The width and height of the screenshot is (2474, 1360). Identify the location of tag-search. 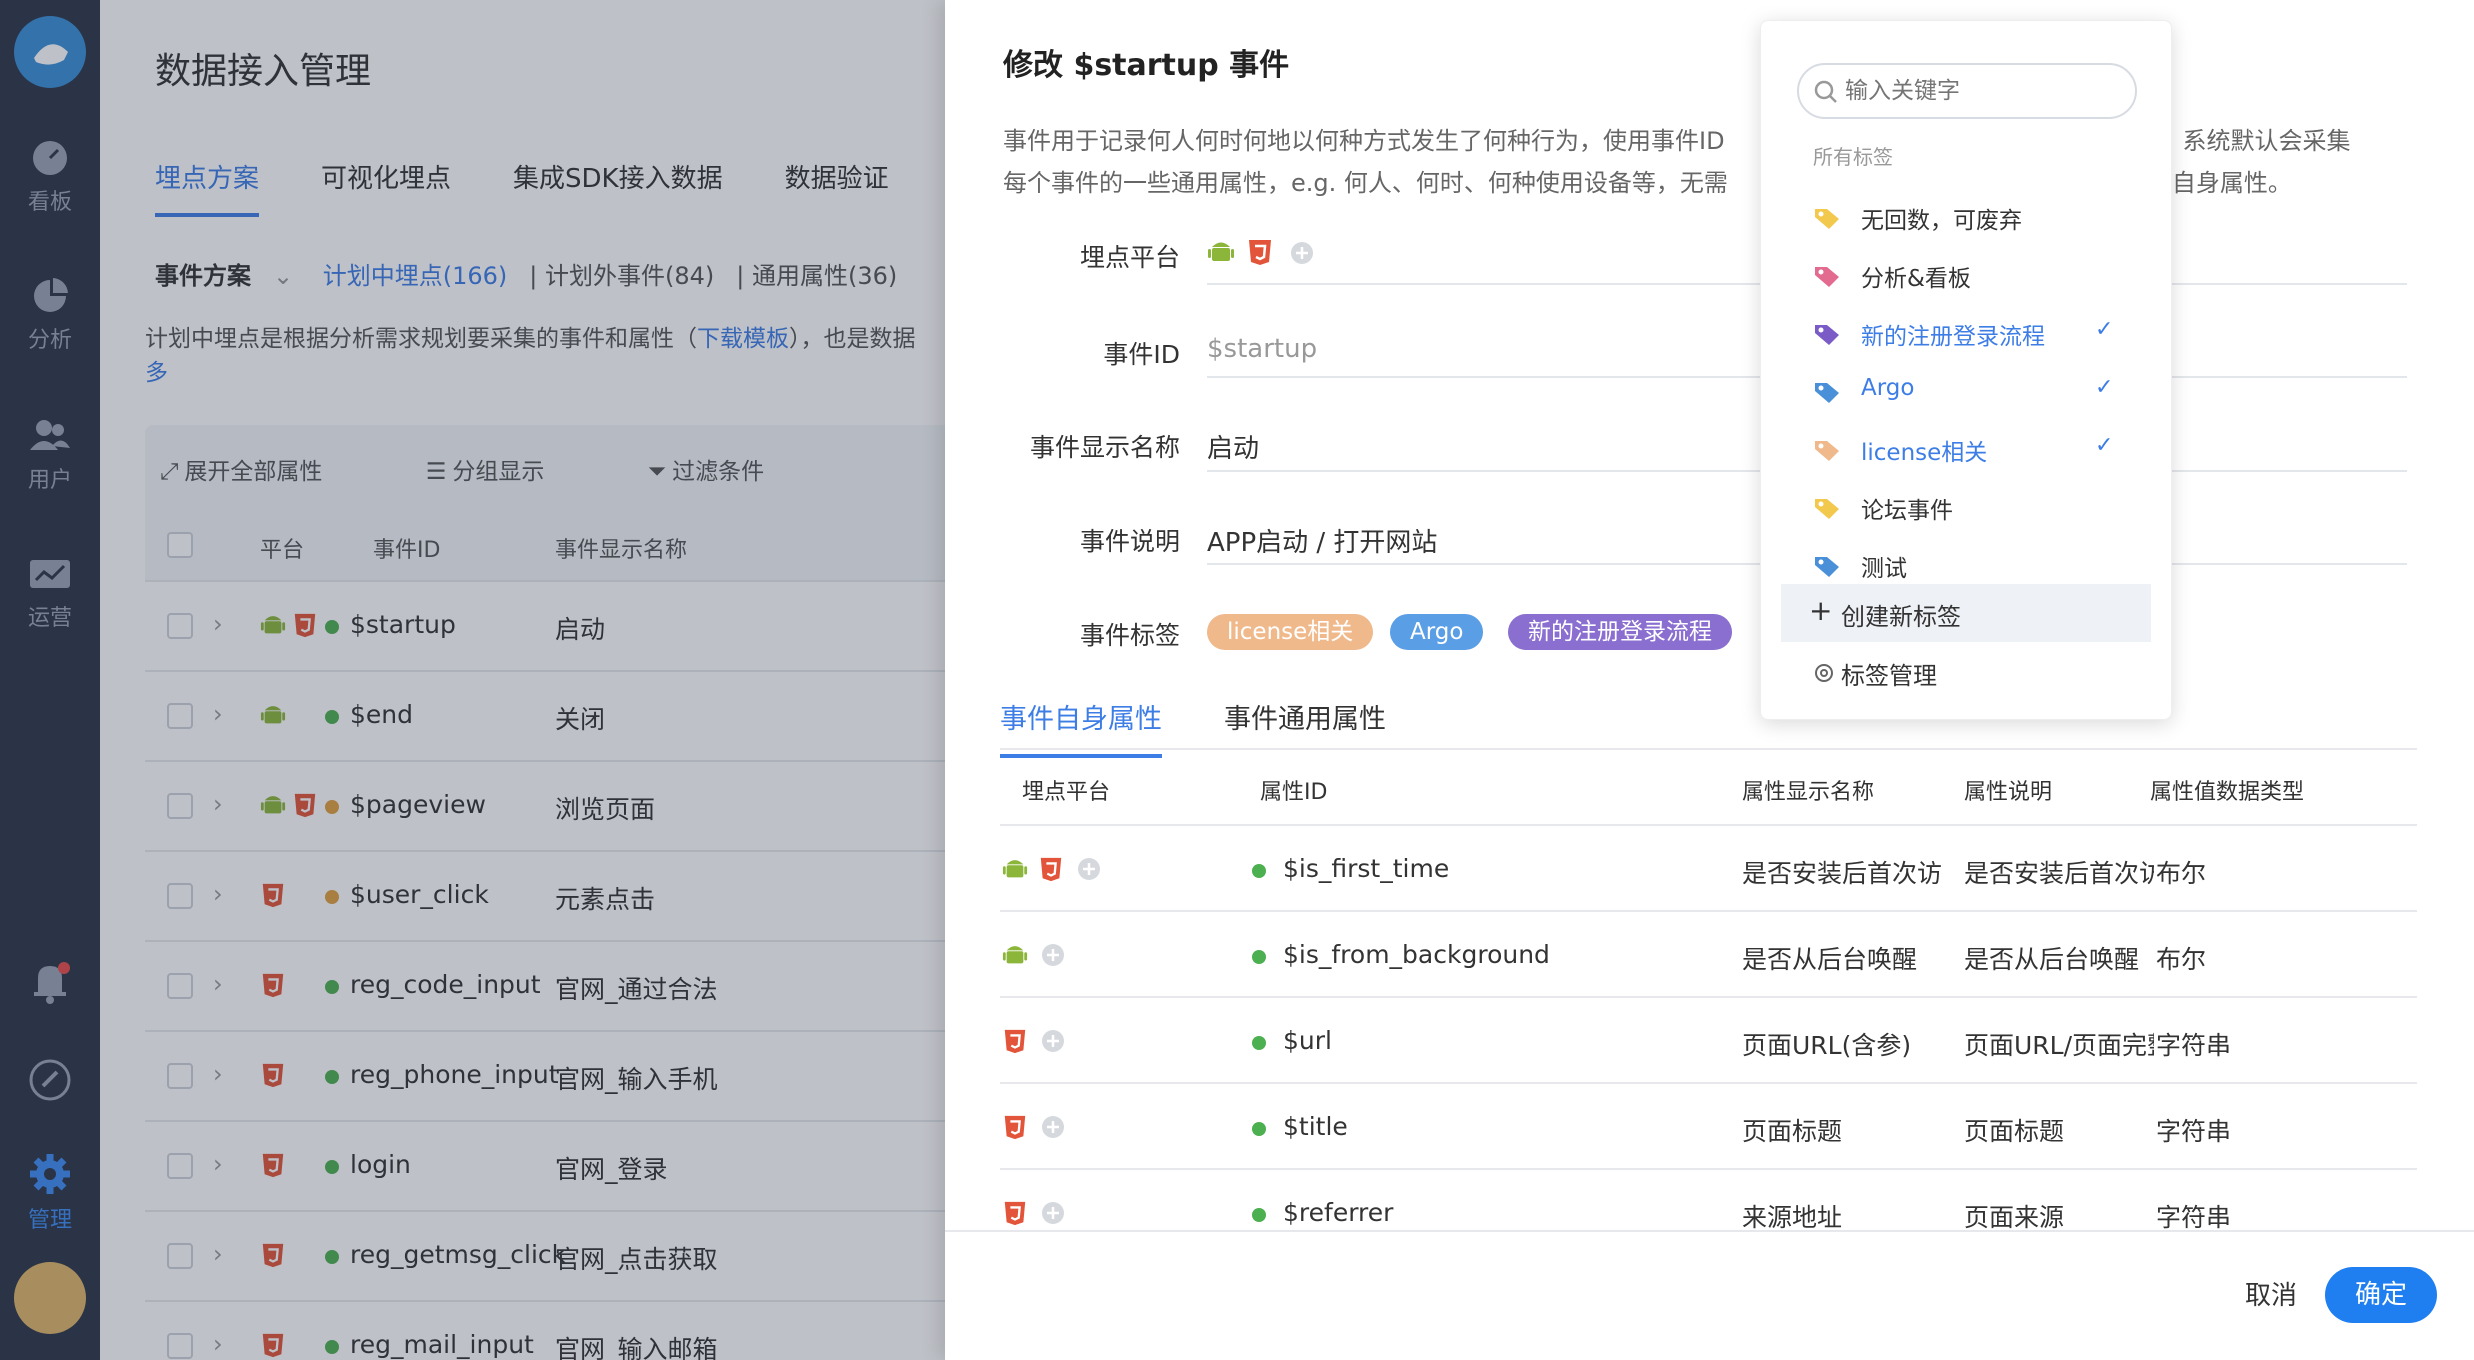
(1967, 91).